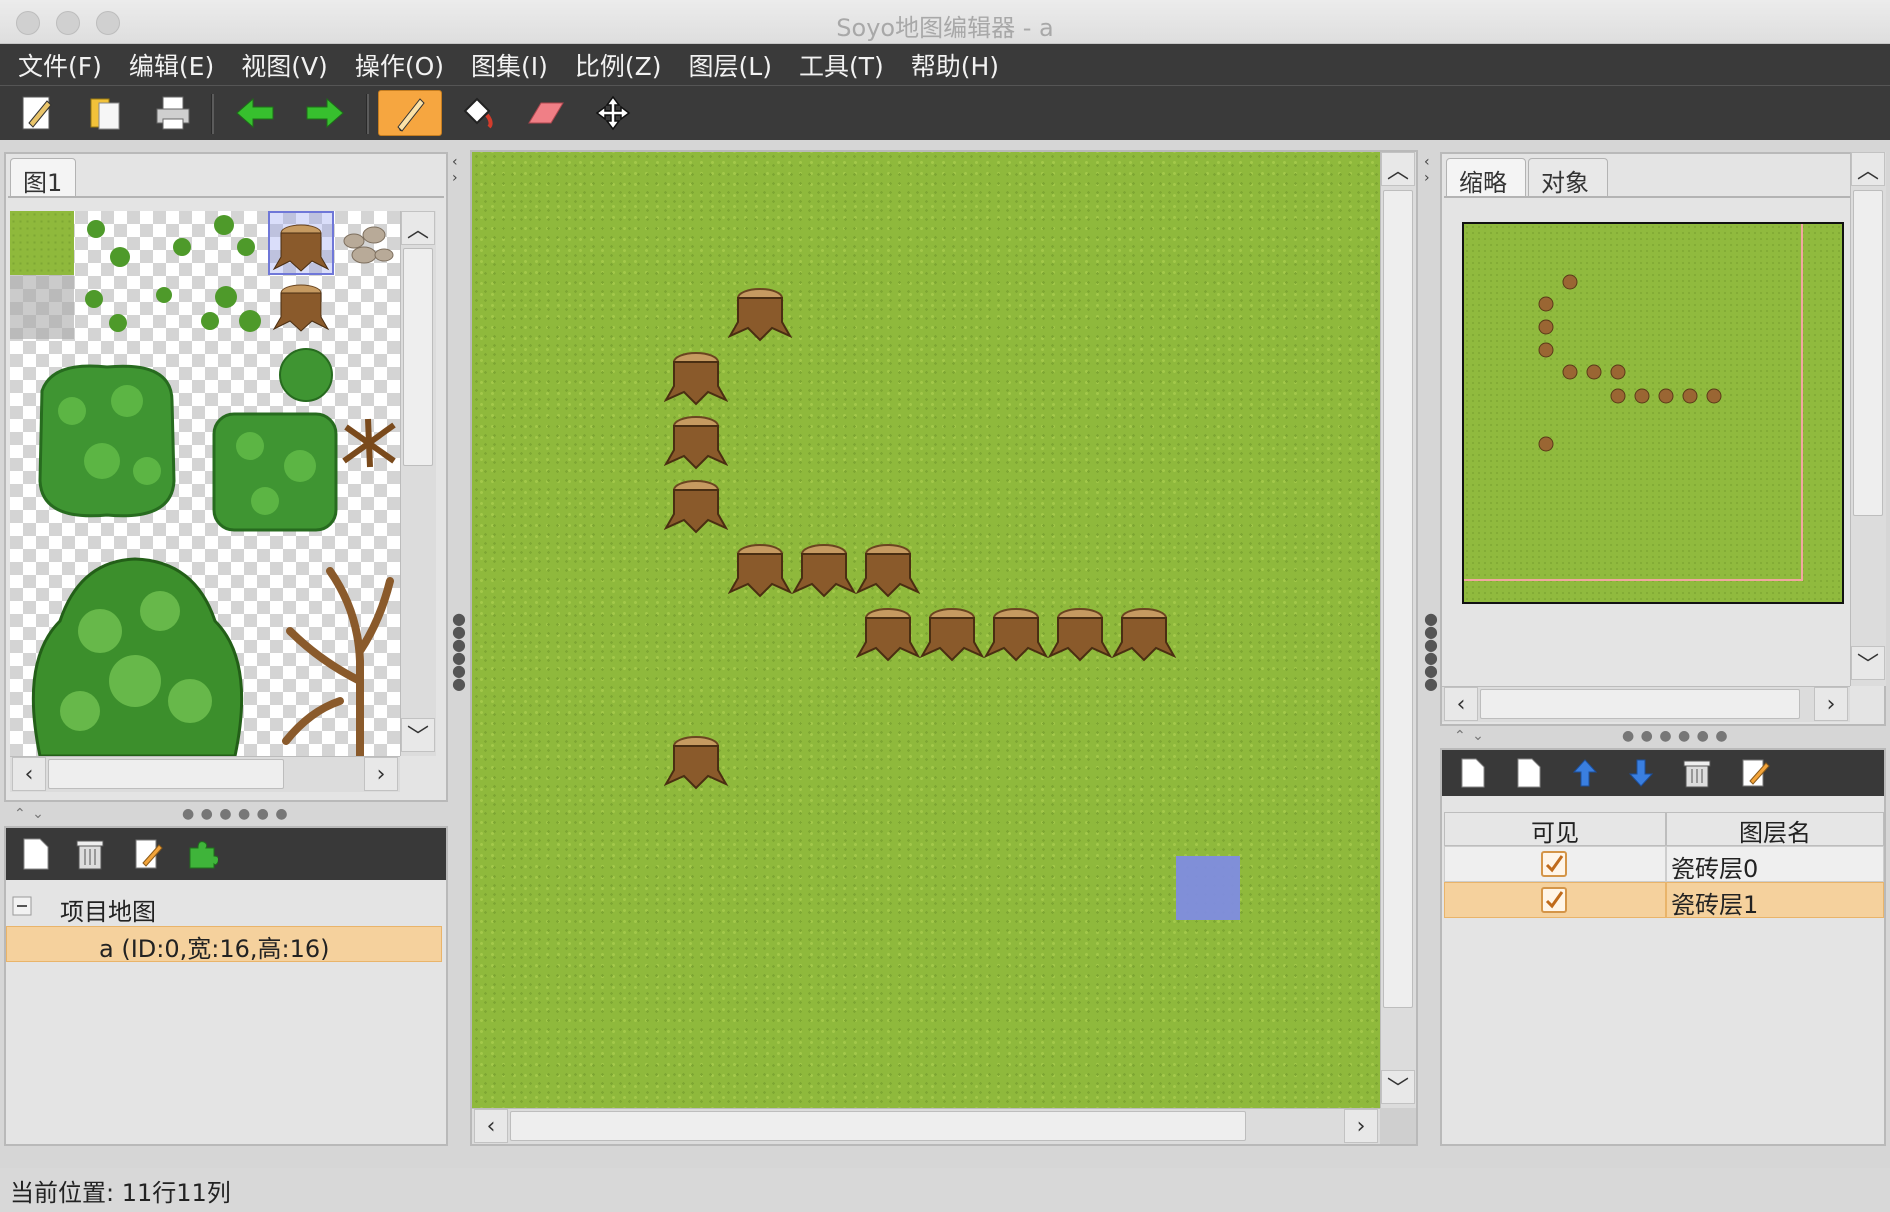 This screenshot has width=1890, height=1212. I want to click on map-plugin-button, so click(202, 854).